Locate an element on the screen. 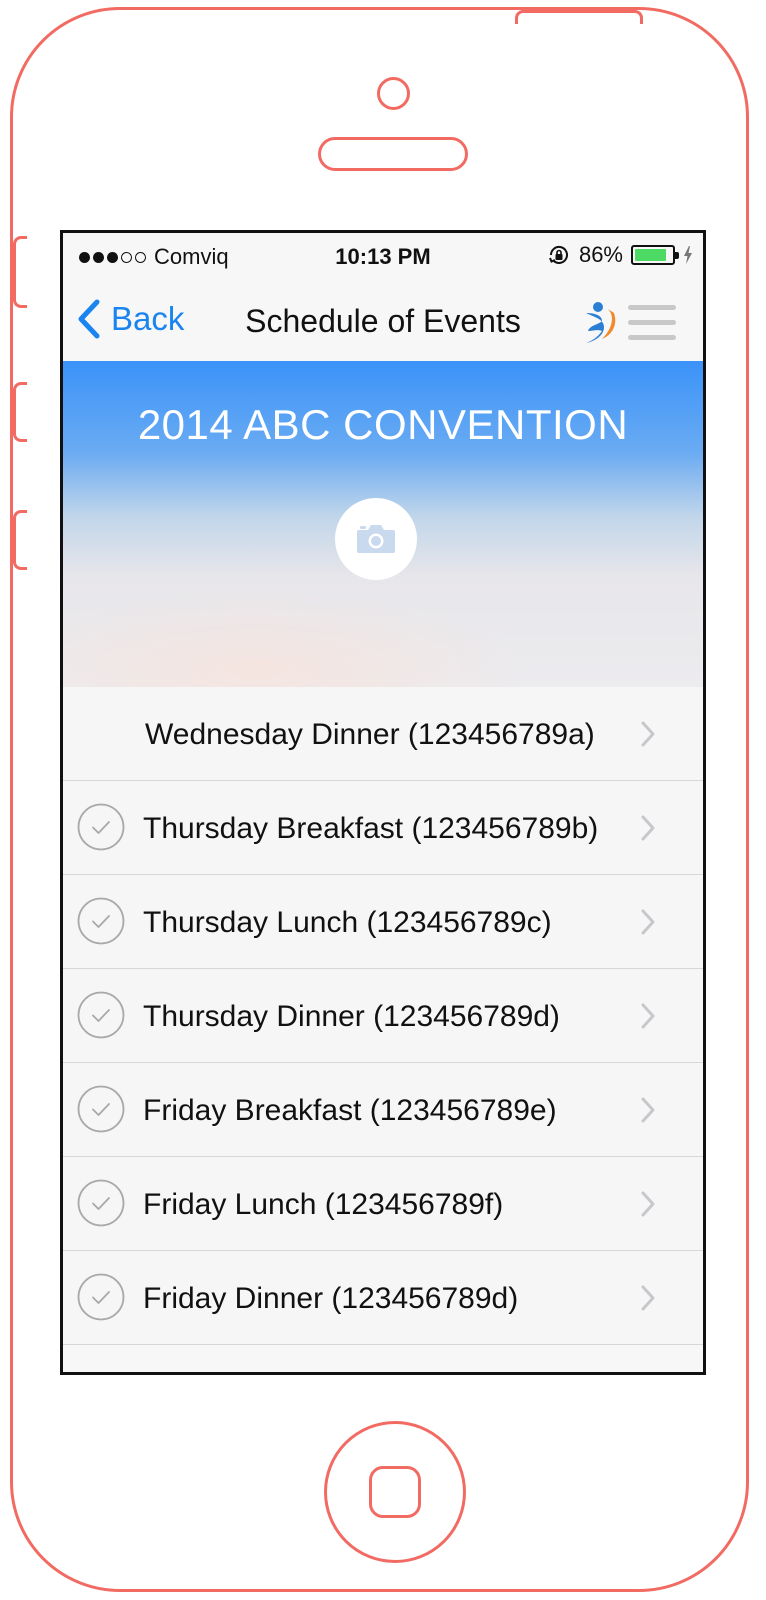 The height and width of the screenshot is (1600, 766). event-row: Wednesday Dinner (123456789a) is located at coordinates (383, 734).